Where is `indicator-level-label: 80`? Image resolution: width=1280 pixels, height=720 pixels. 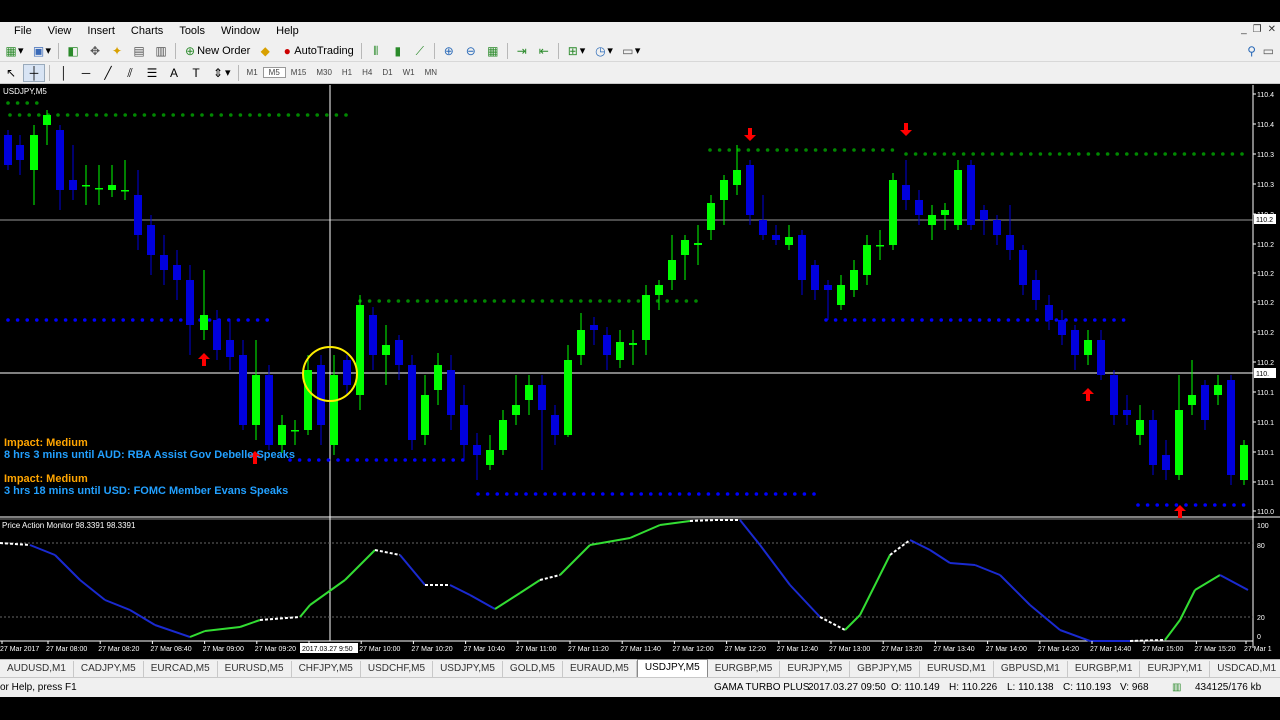 indicator-level-label: 80 is located at coordinates (1261, 546).